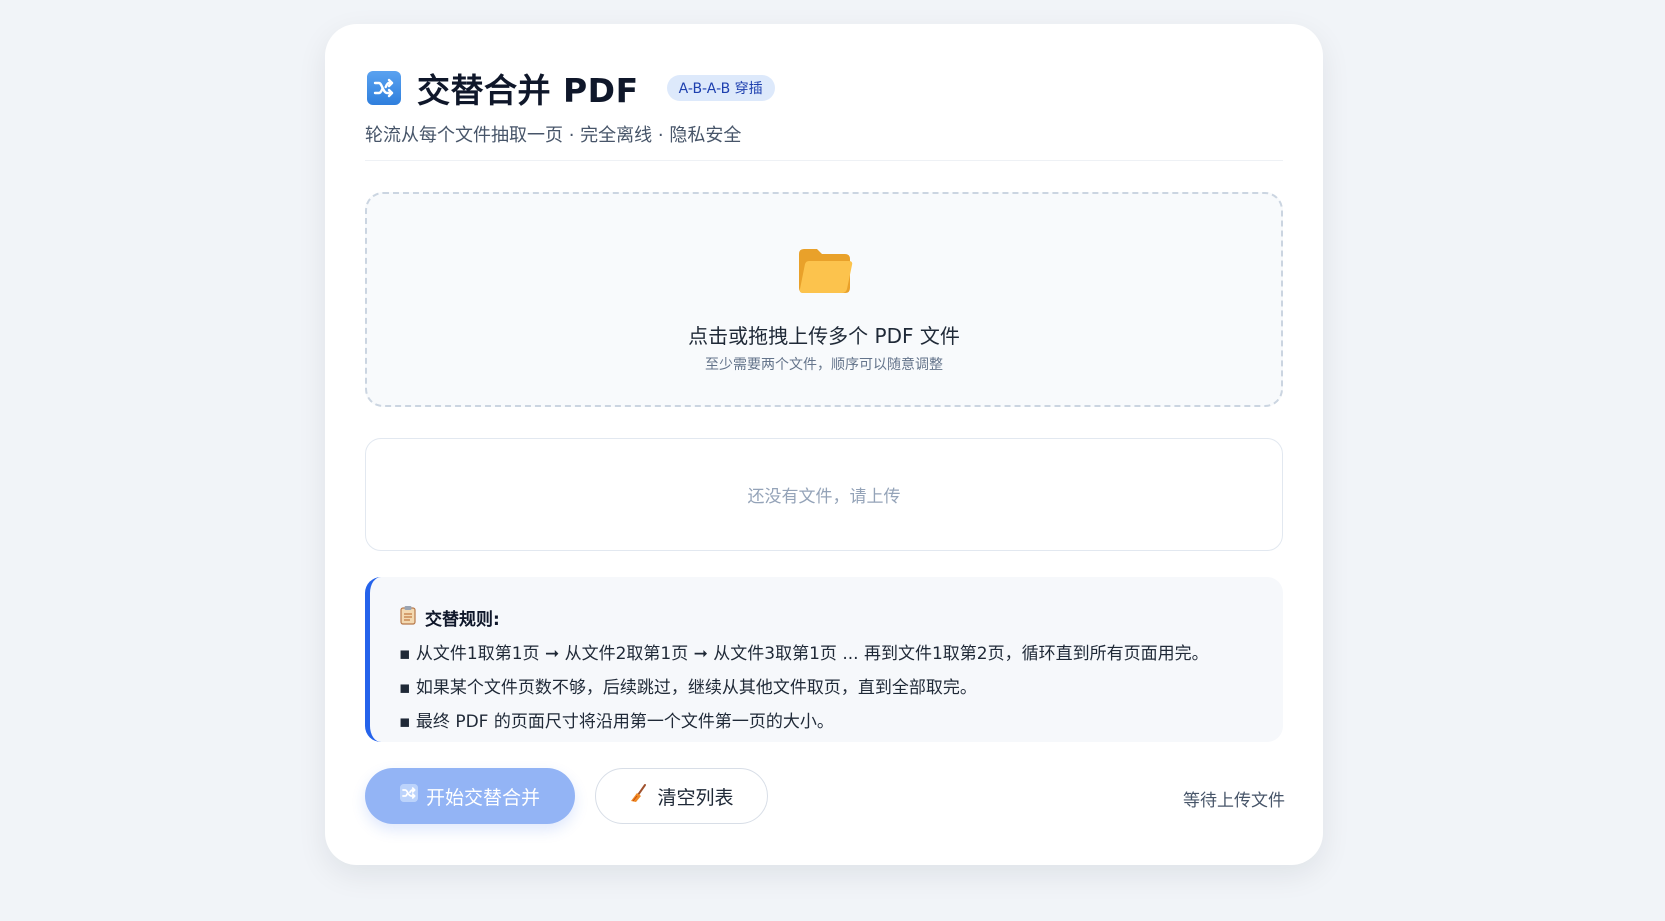 Image resolution: width=1665 pixels, height=921 pixels. Describe the element at coordinates (1234, 801) in the screenshot. I see `status-text: 等待上传文件` at that location.